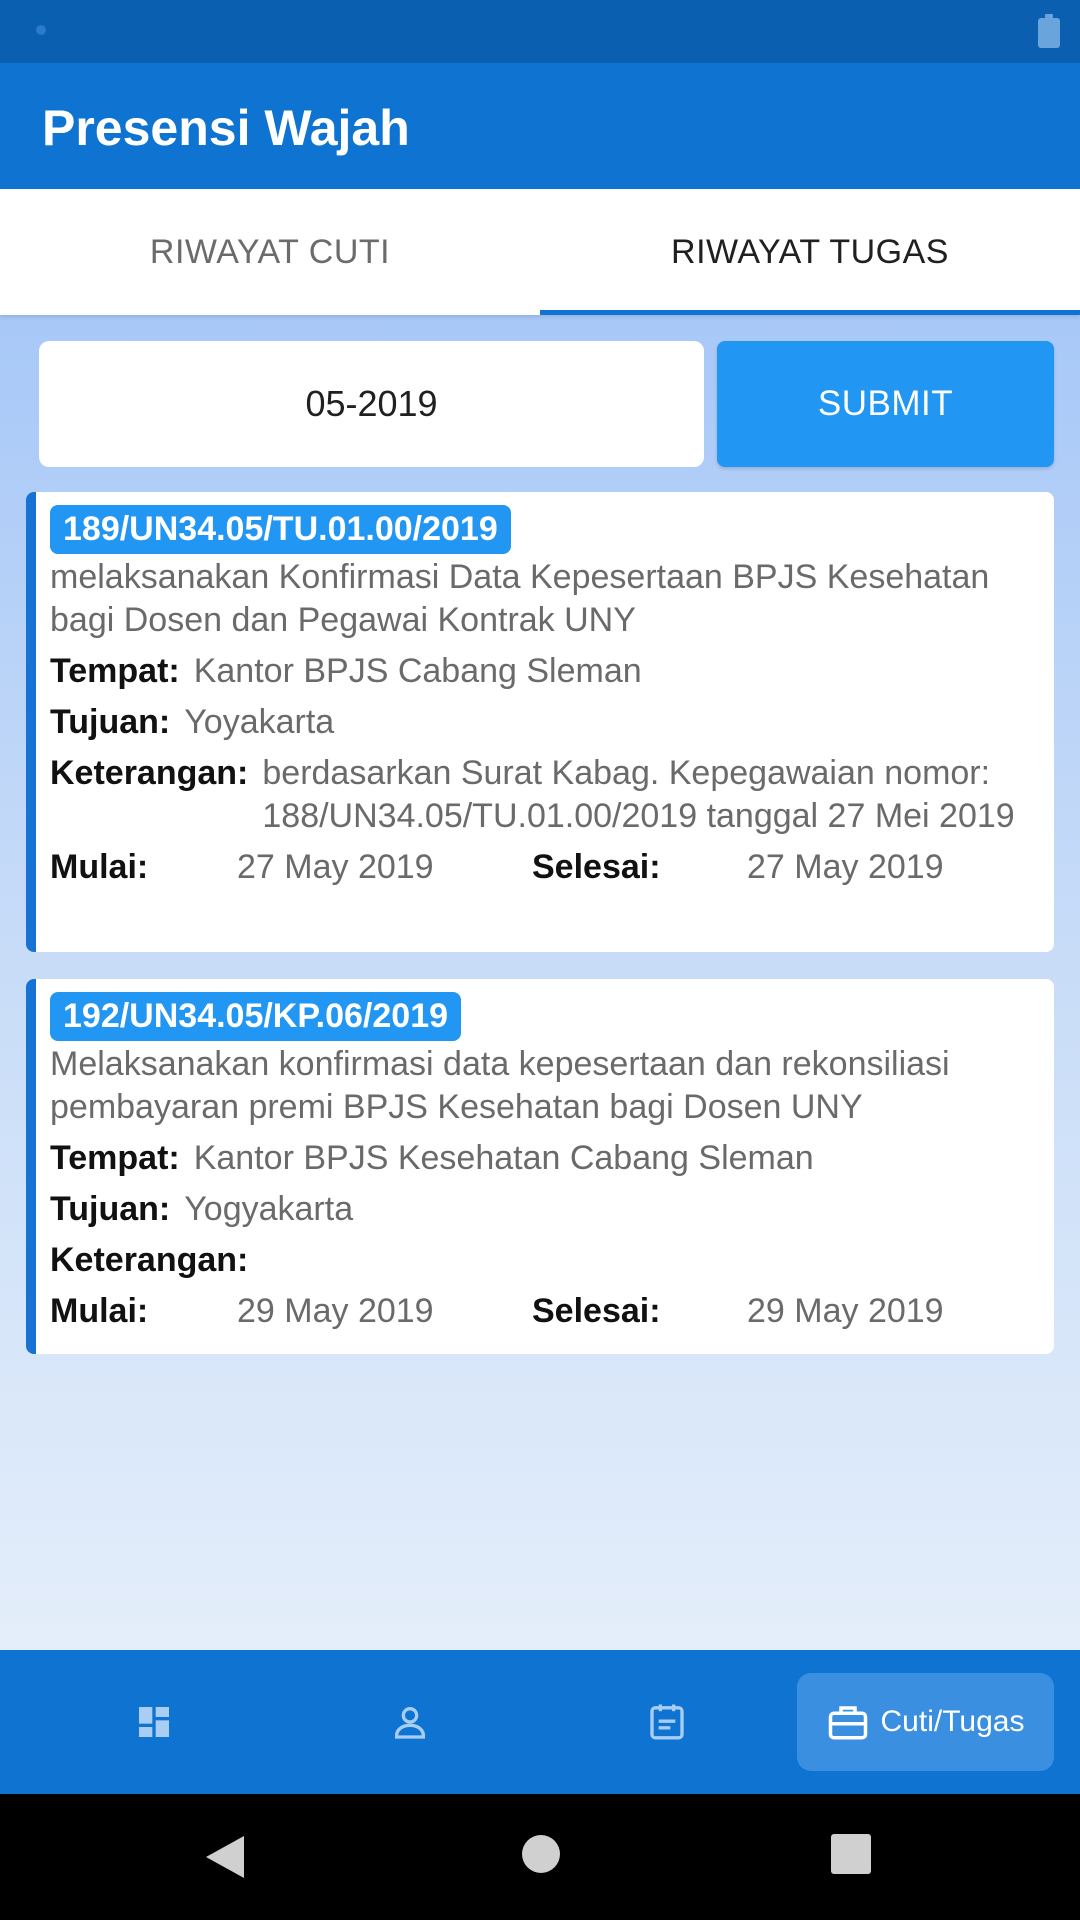 Image resolution: width=1080 pixels, height=1920 pixels. I want to click on keterangan-value, so click(651, 1260).